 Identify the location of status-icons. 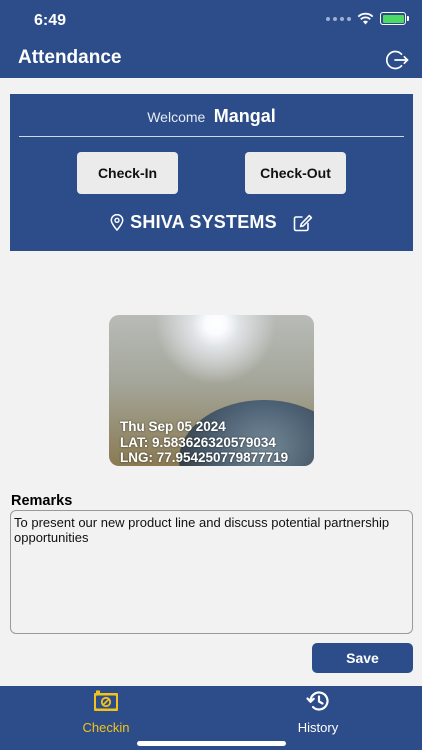
(367, 18).